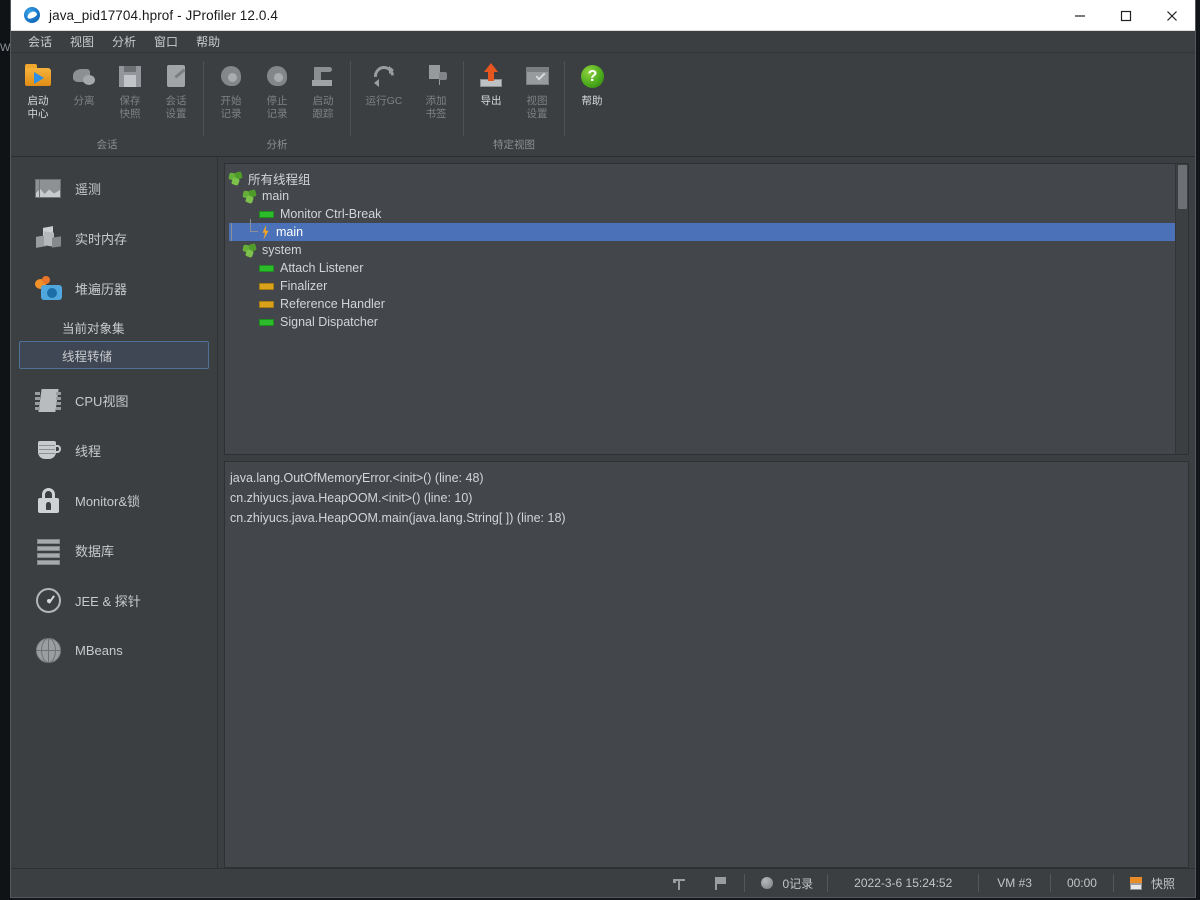  What do you see at coordinates (87, 356) in the screenshot?
I see `sidebar-subitem-label: 线程转储` at bounding box center [87, 356].